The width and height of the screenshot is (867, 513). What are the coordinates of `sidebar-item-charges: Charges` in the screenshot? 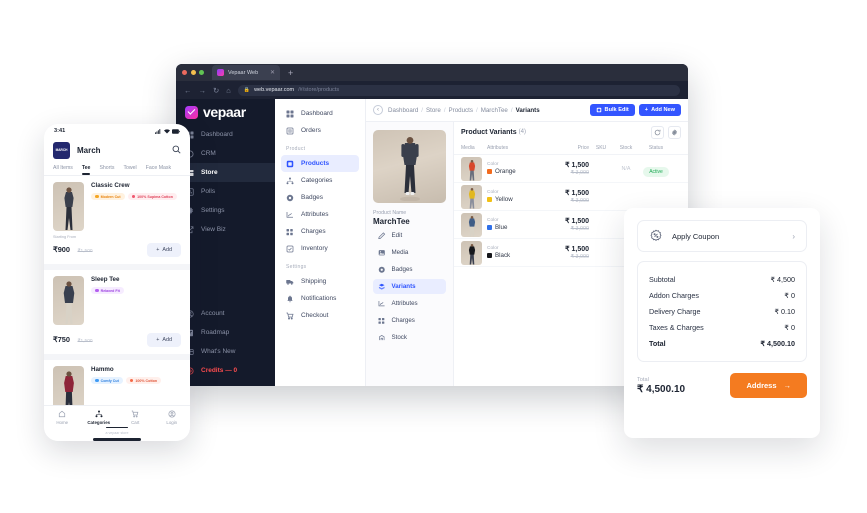 It's located at (320, 231).